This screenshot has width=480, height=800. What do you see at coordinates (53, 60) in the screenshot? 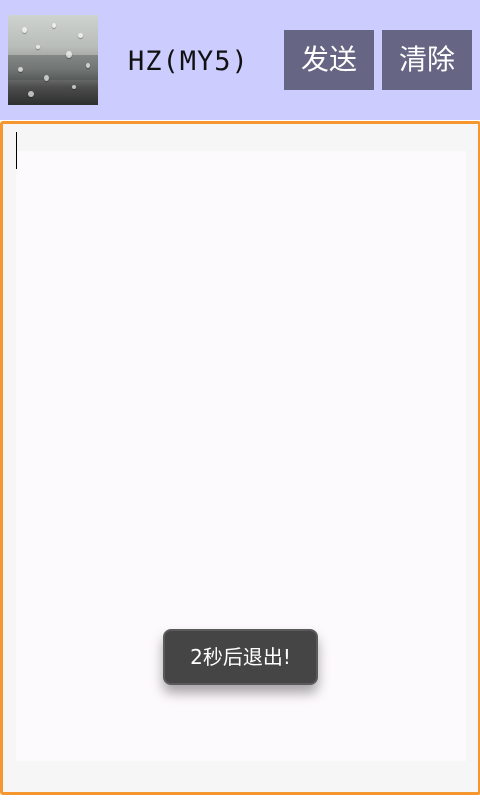
I see `avatar` at bounding box center [53, 60].